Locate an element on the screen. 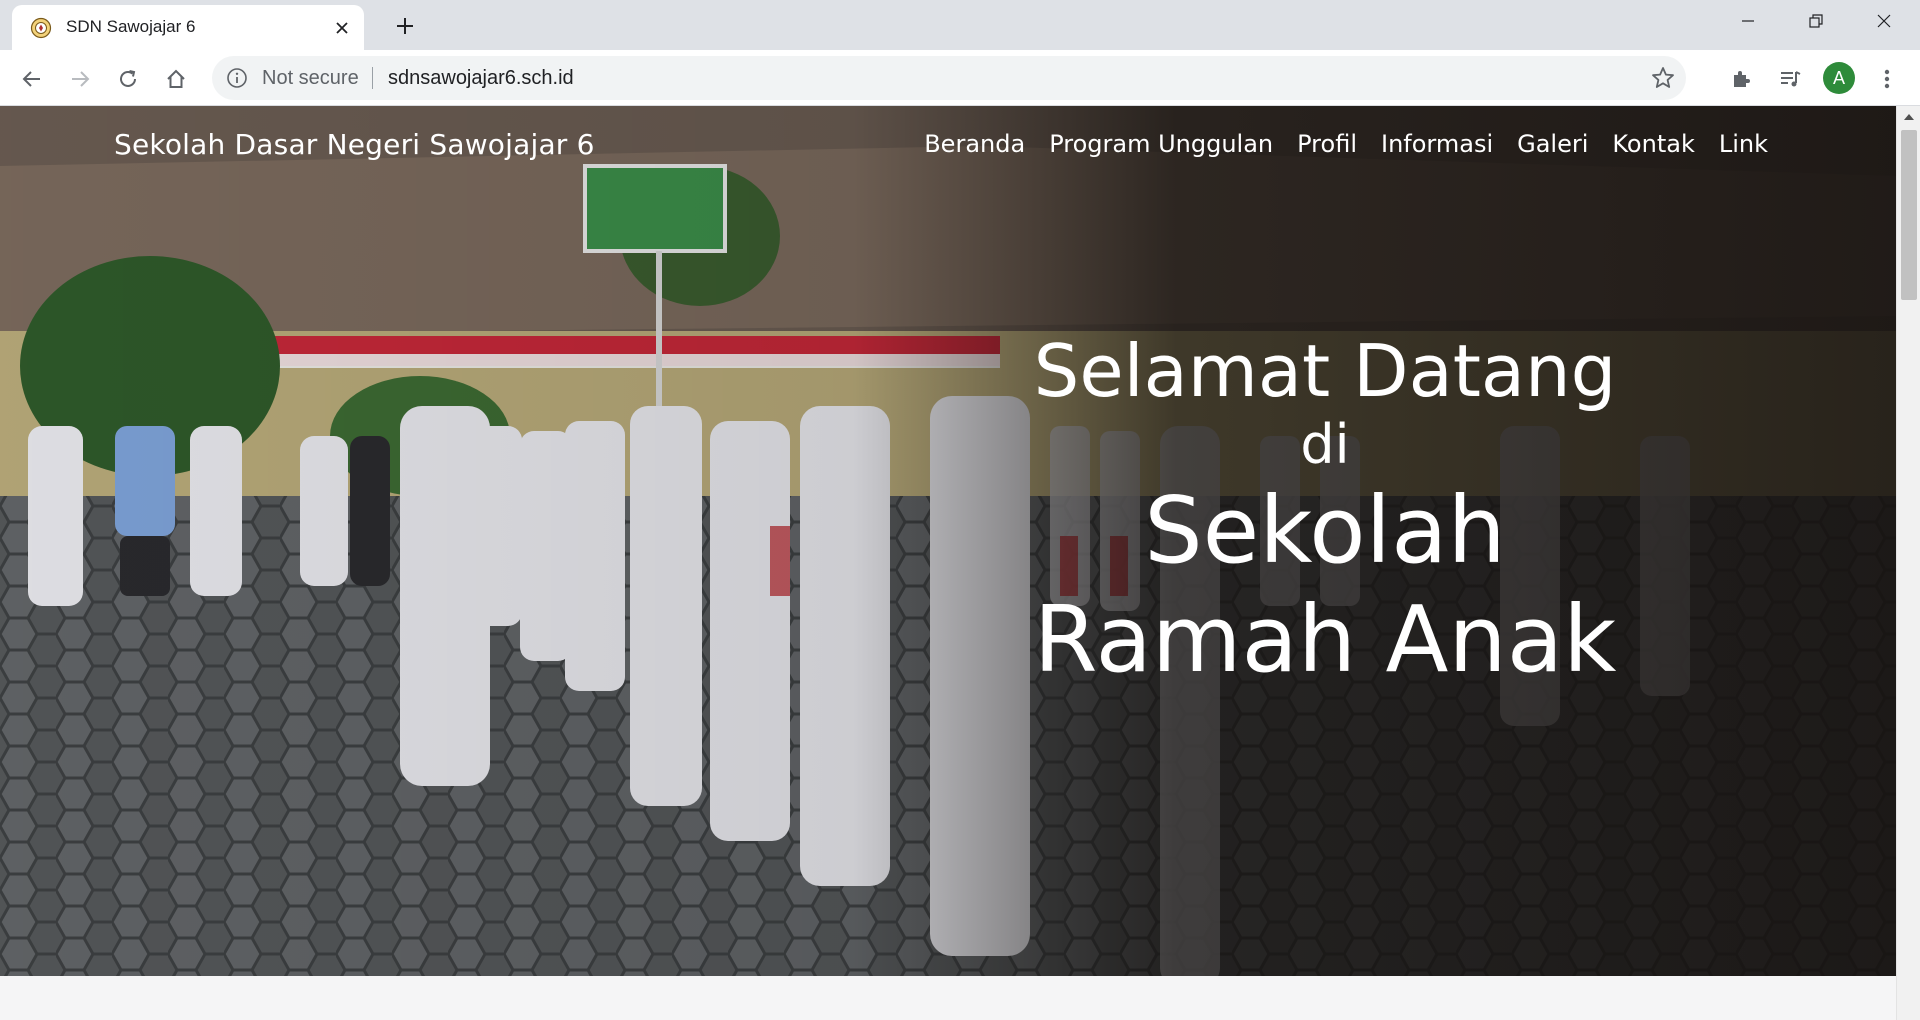 The image size is (1920, 1020). nav-link-beranda: Beranda is located at coordinates (974, 144).